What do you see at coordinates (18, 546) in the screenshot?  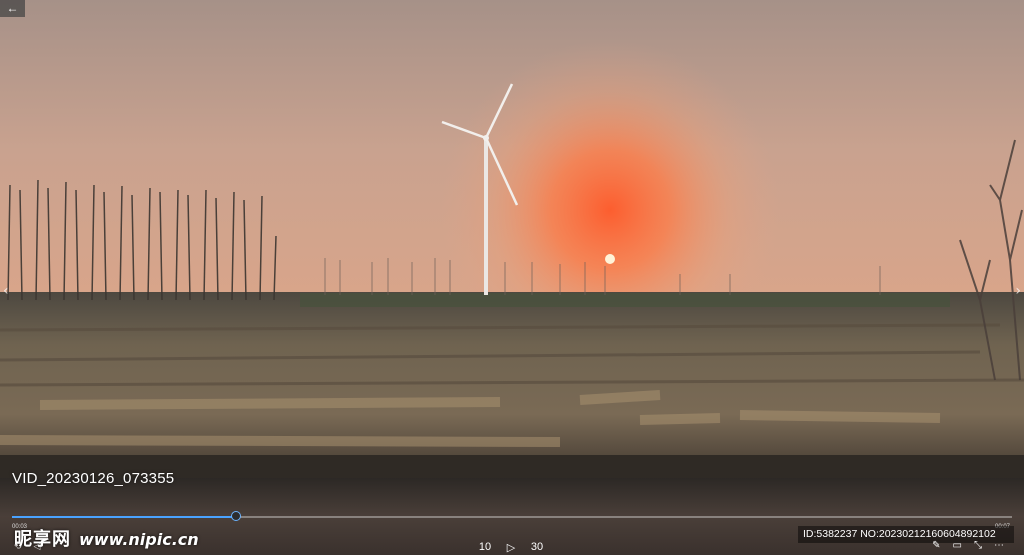 I see `rotate-icon: ⟲` at bounding box center [18, 546].